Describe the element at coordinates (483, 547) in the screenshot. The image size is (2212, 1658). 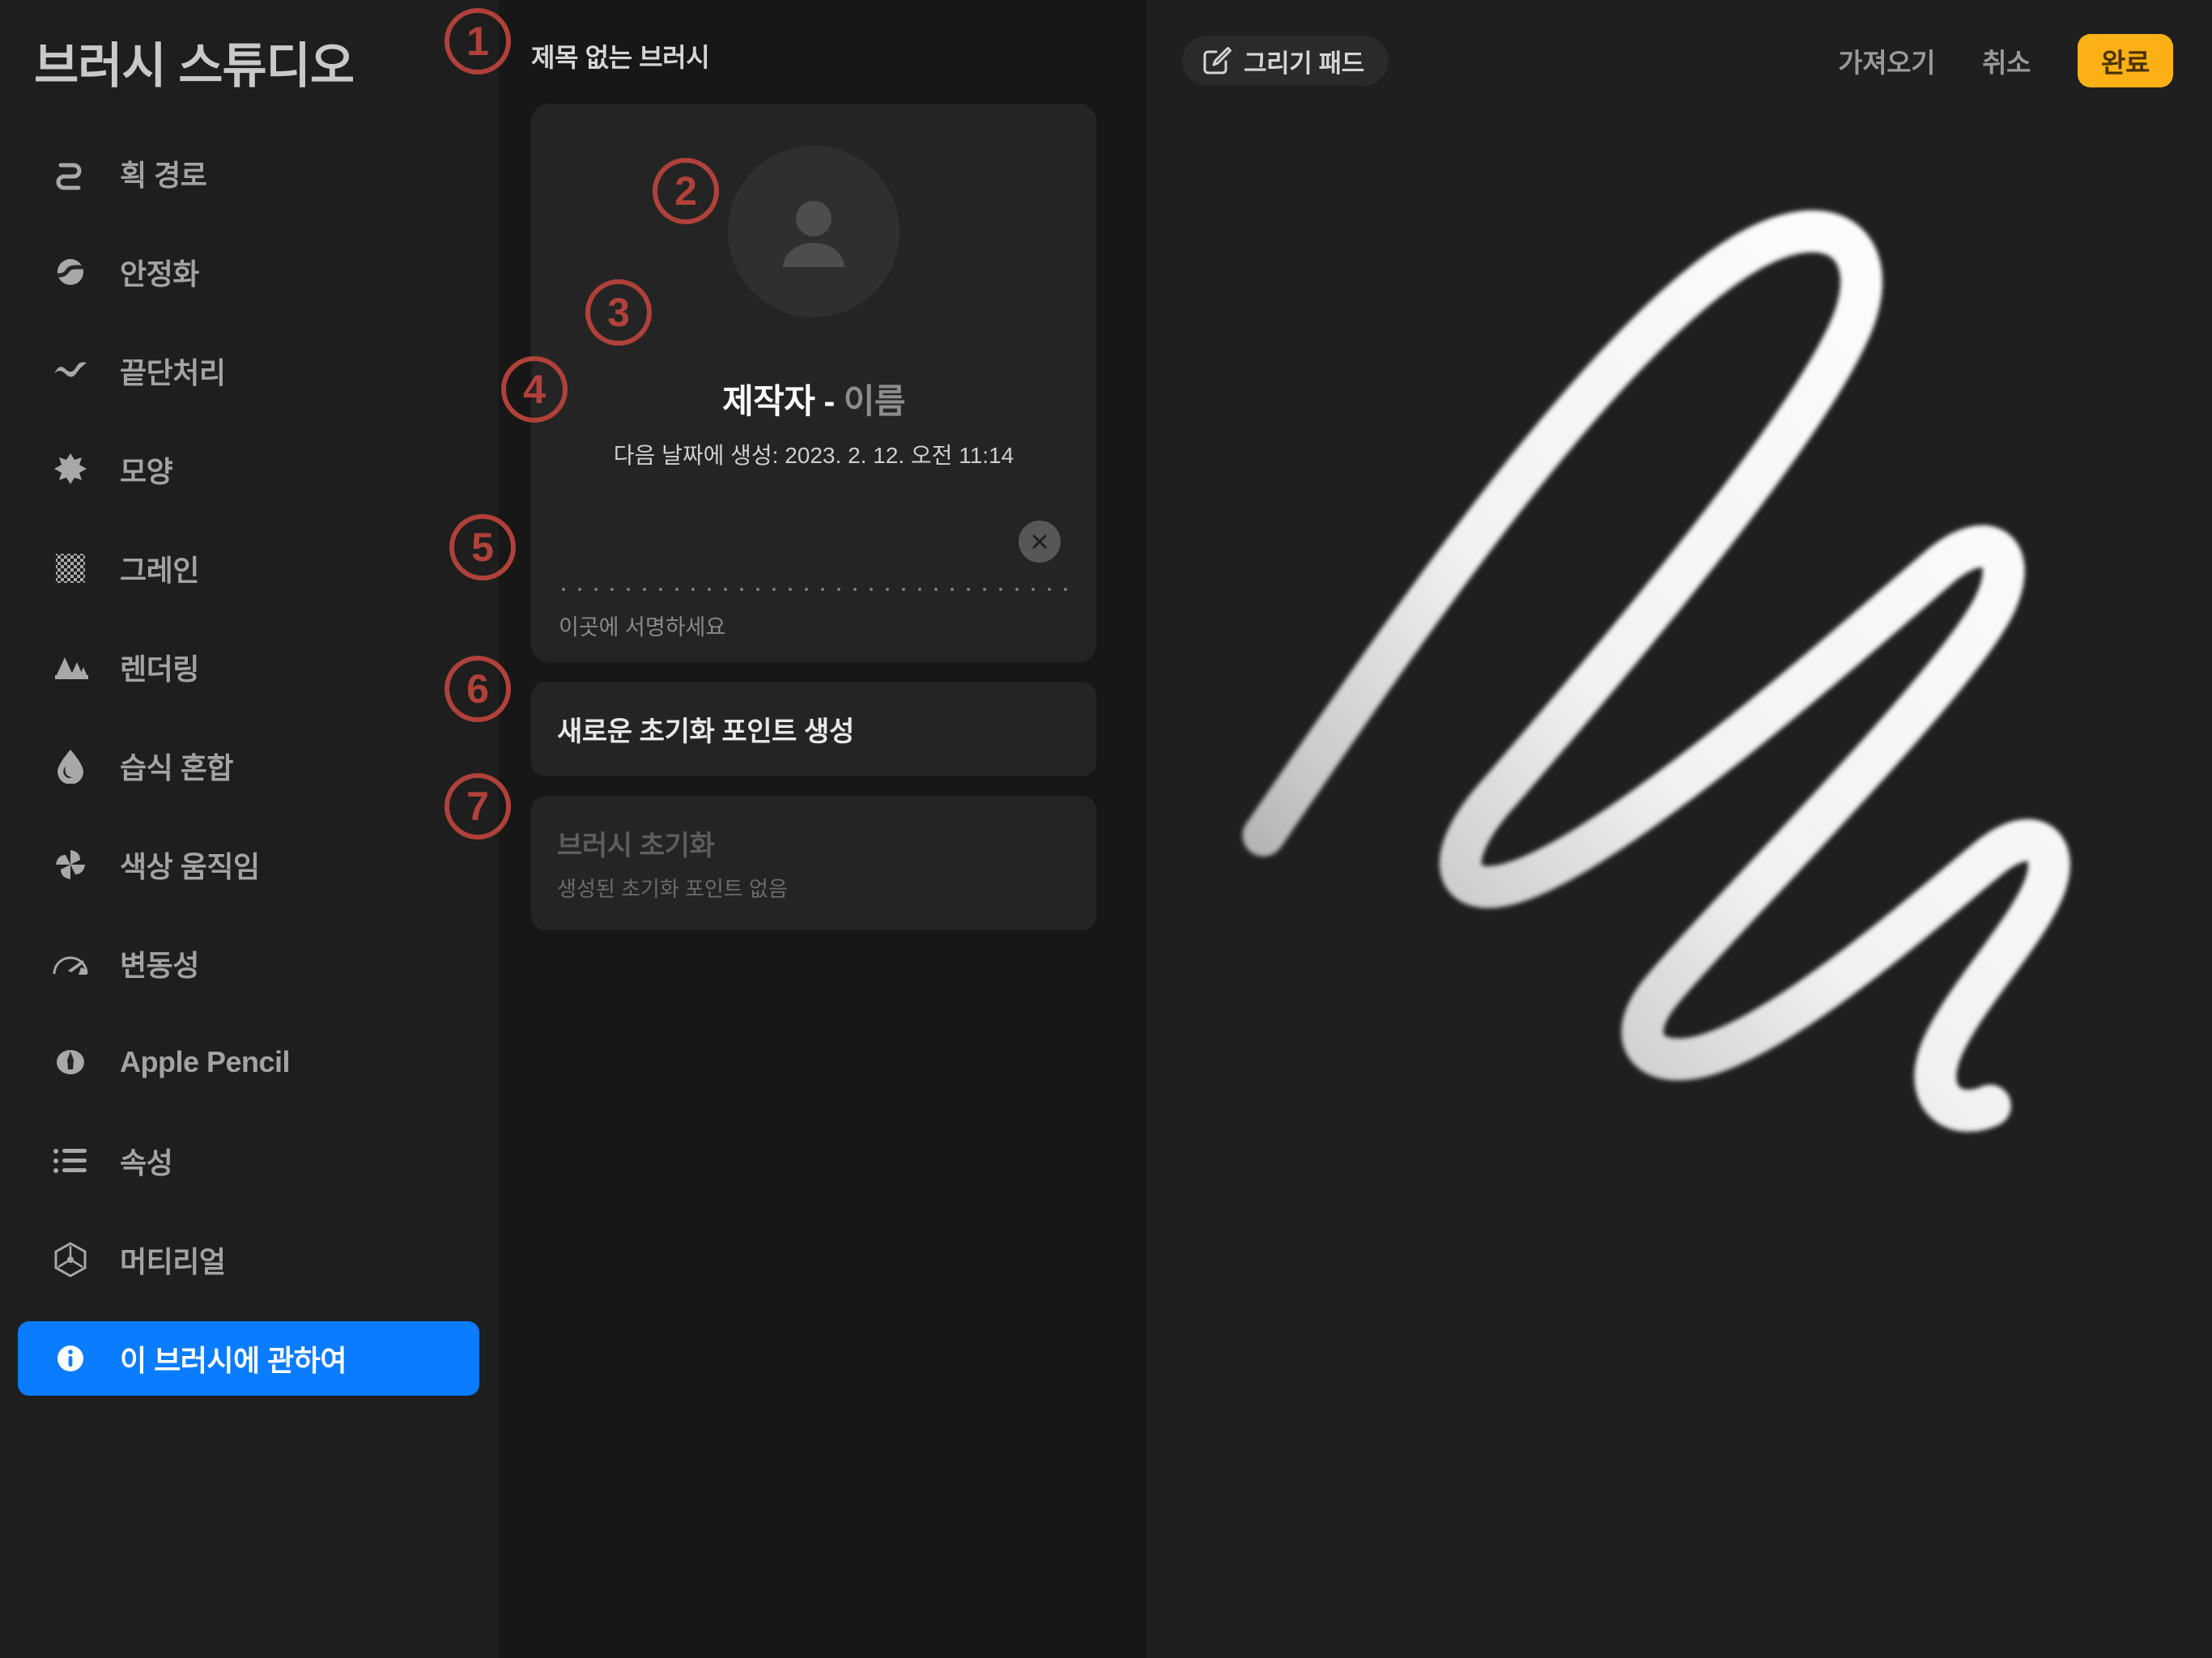
I see `annotation-marker-5: 5` at that location.